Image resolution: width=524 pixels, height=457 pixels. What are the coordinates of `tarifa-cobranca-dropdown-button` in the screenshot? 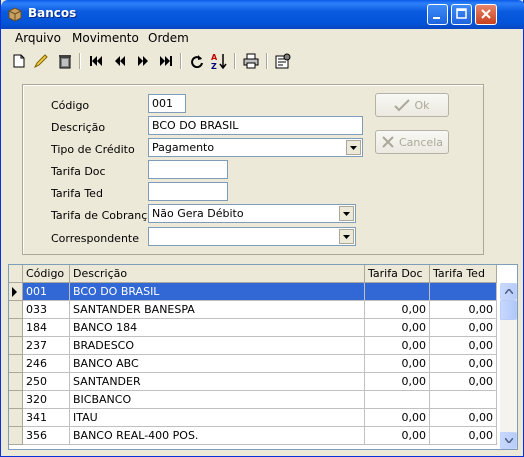 It's located at (346, 213).